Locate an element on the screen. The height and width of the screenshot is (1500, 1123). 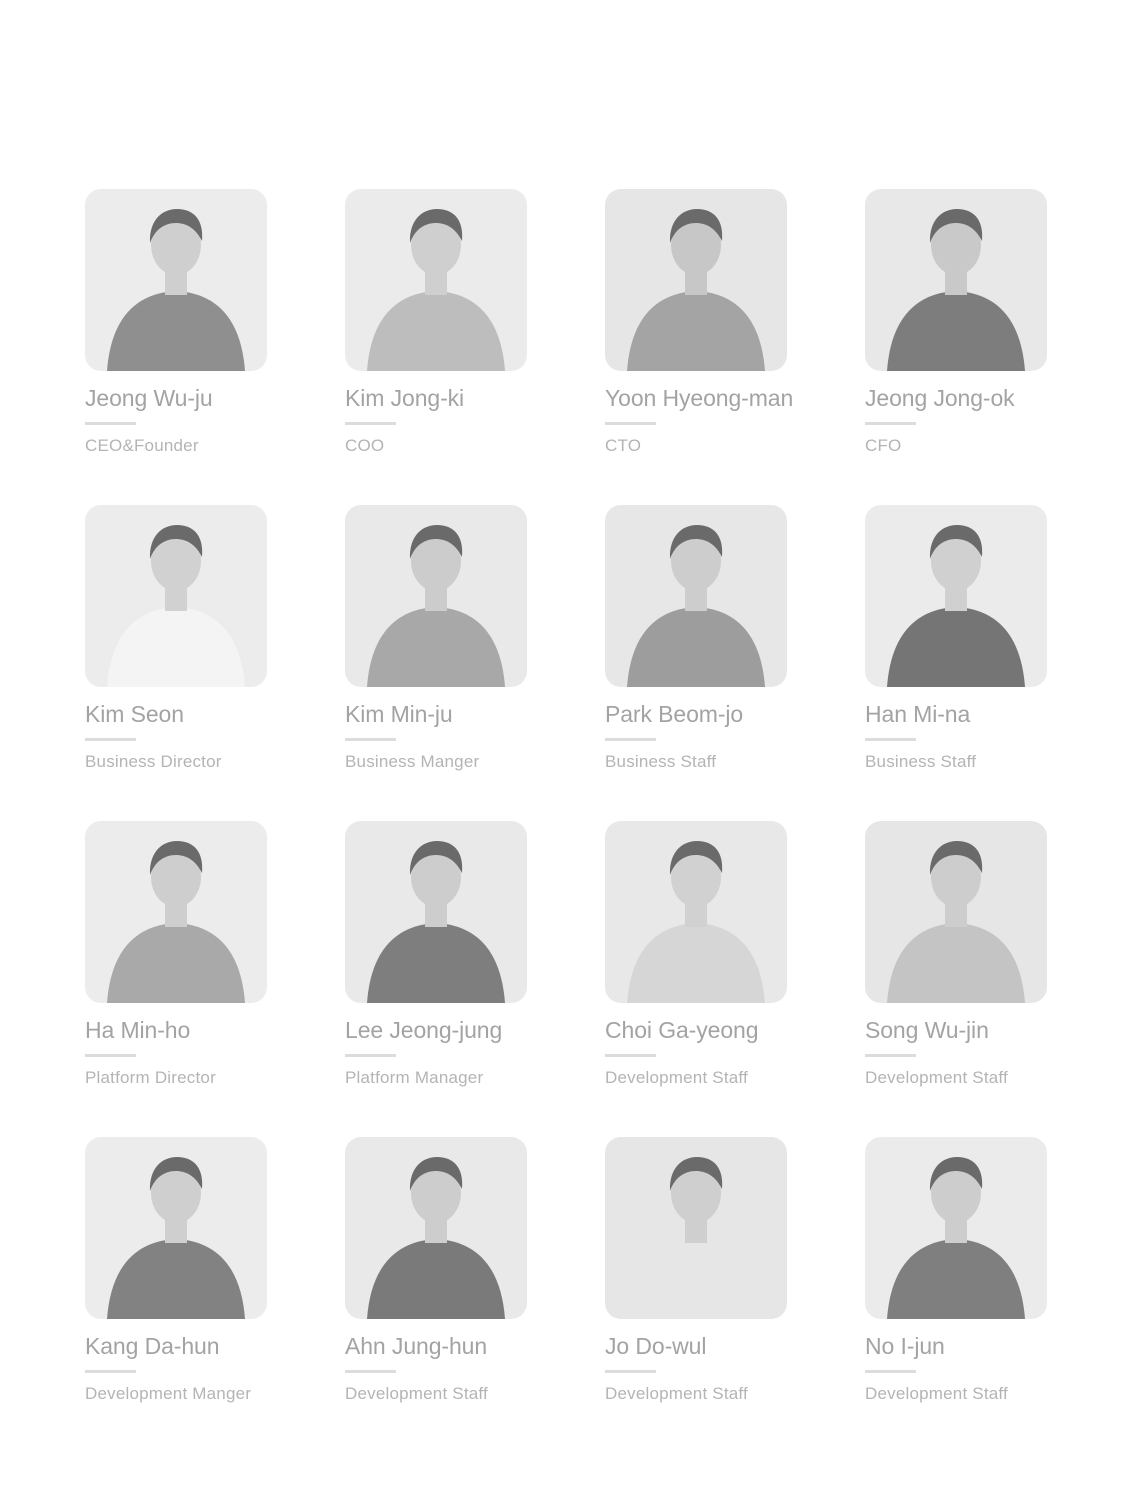
member-role: Business Manger is located at coordinates (412, 761).